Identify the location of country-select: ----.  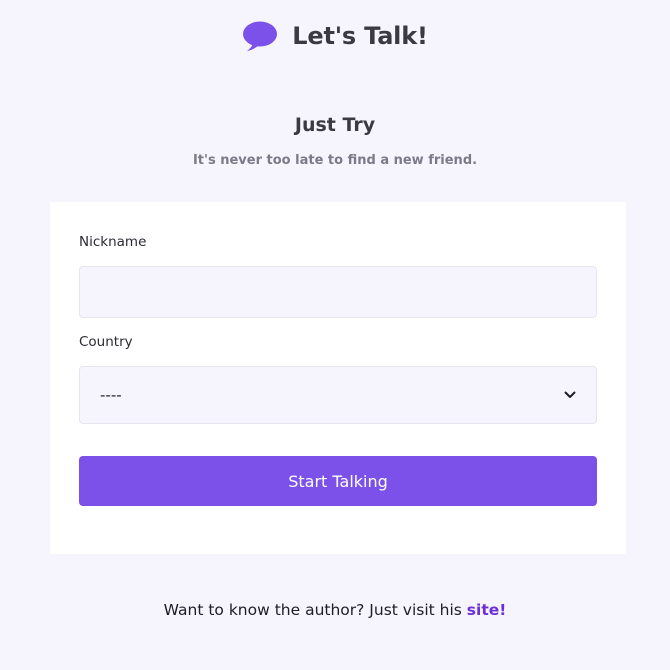
(338, 395).